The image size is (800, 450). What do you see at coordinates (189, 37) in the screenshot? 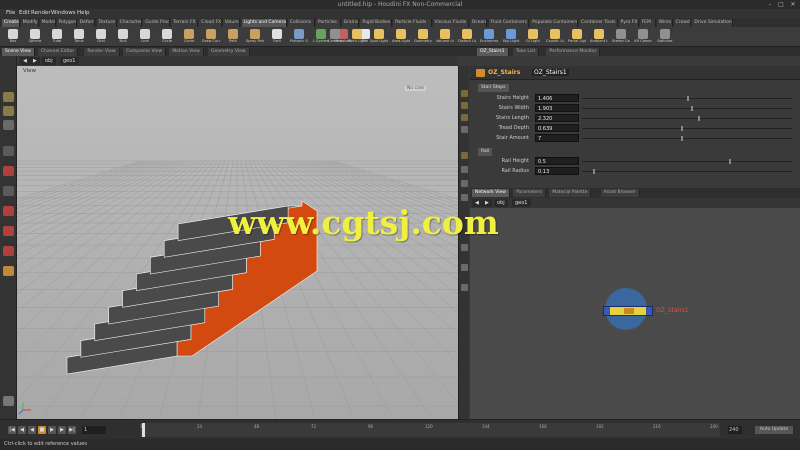
I see `shelf-tool: Curve` at bounding box center [189, 37].